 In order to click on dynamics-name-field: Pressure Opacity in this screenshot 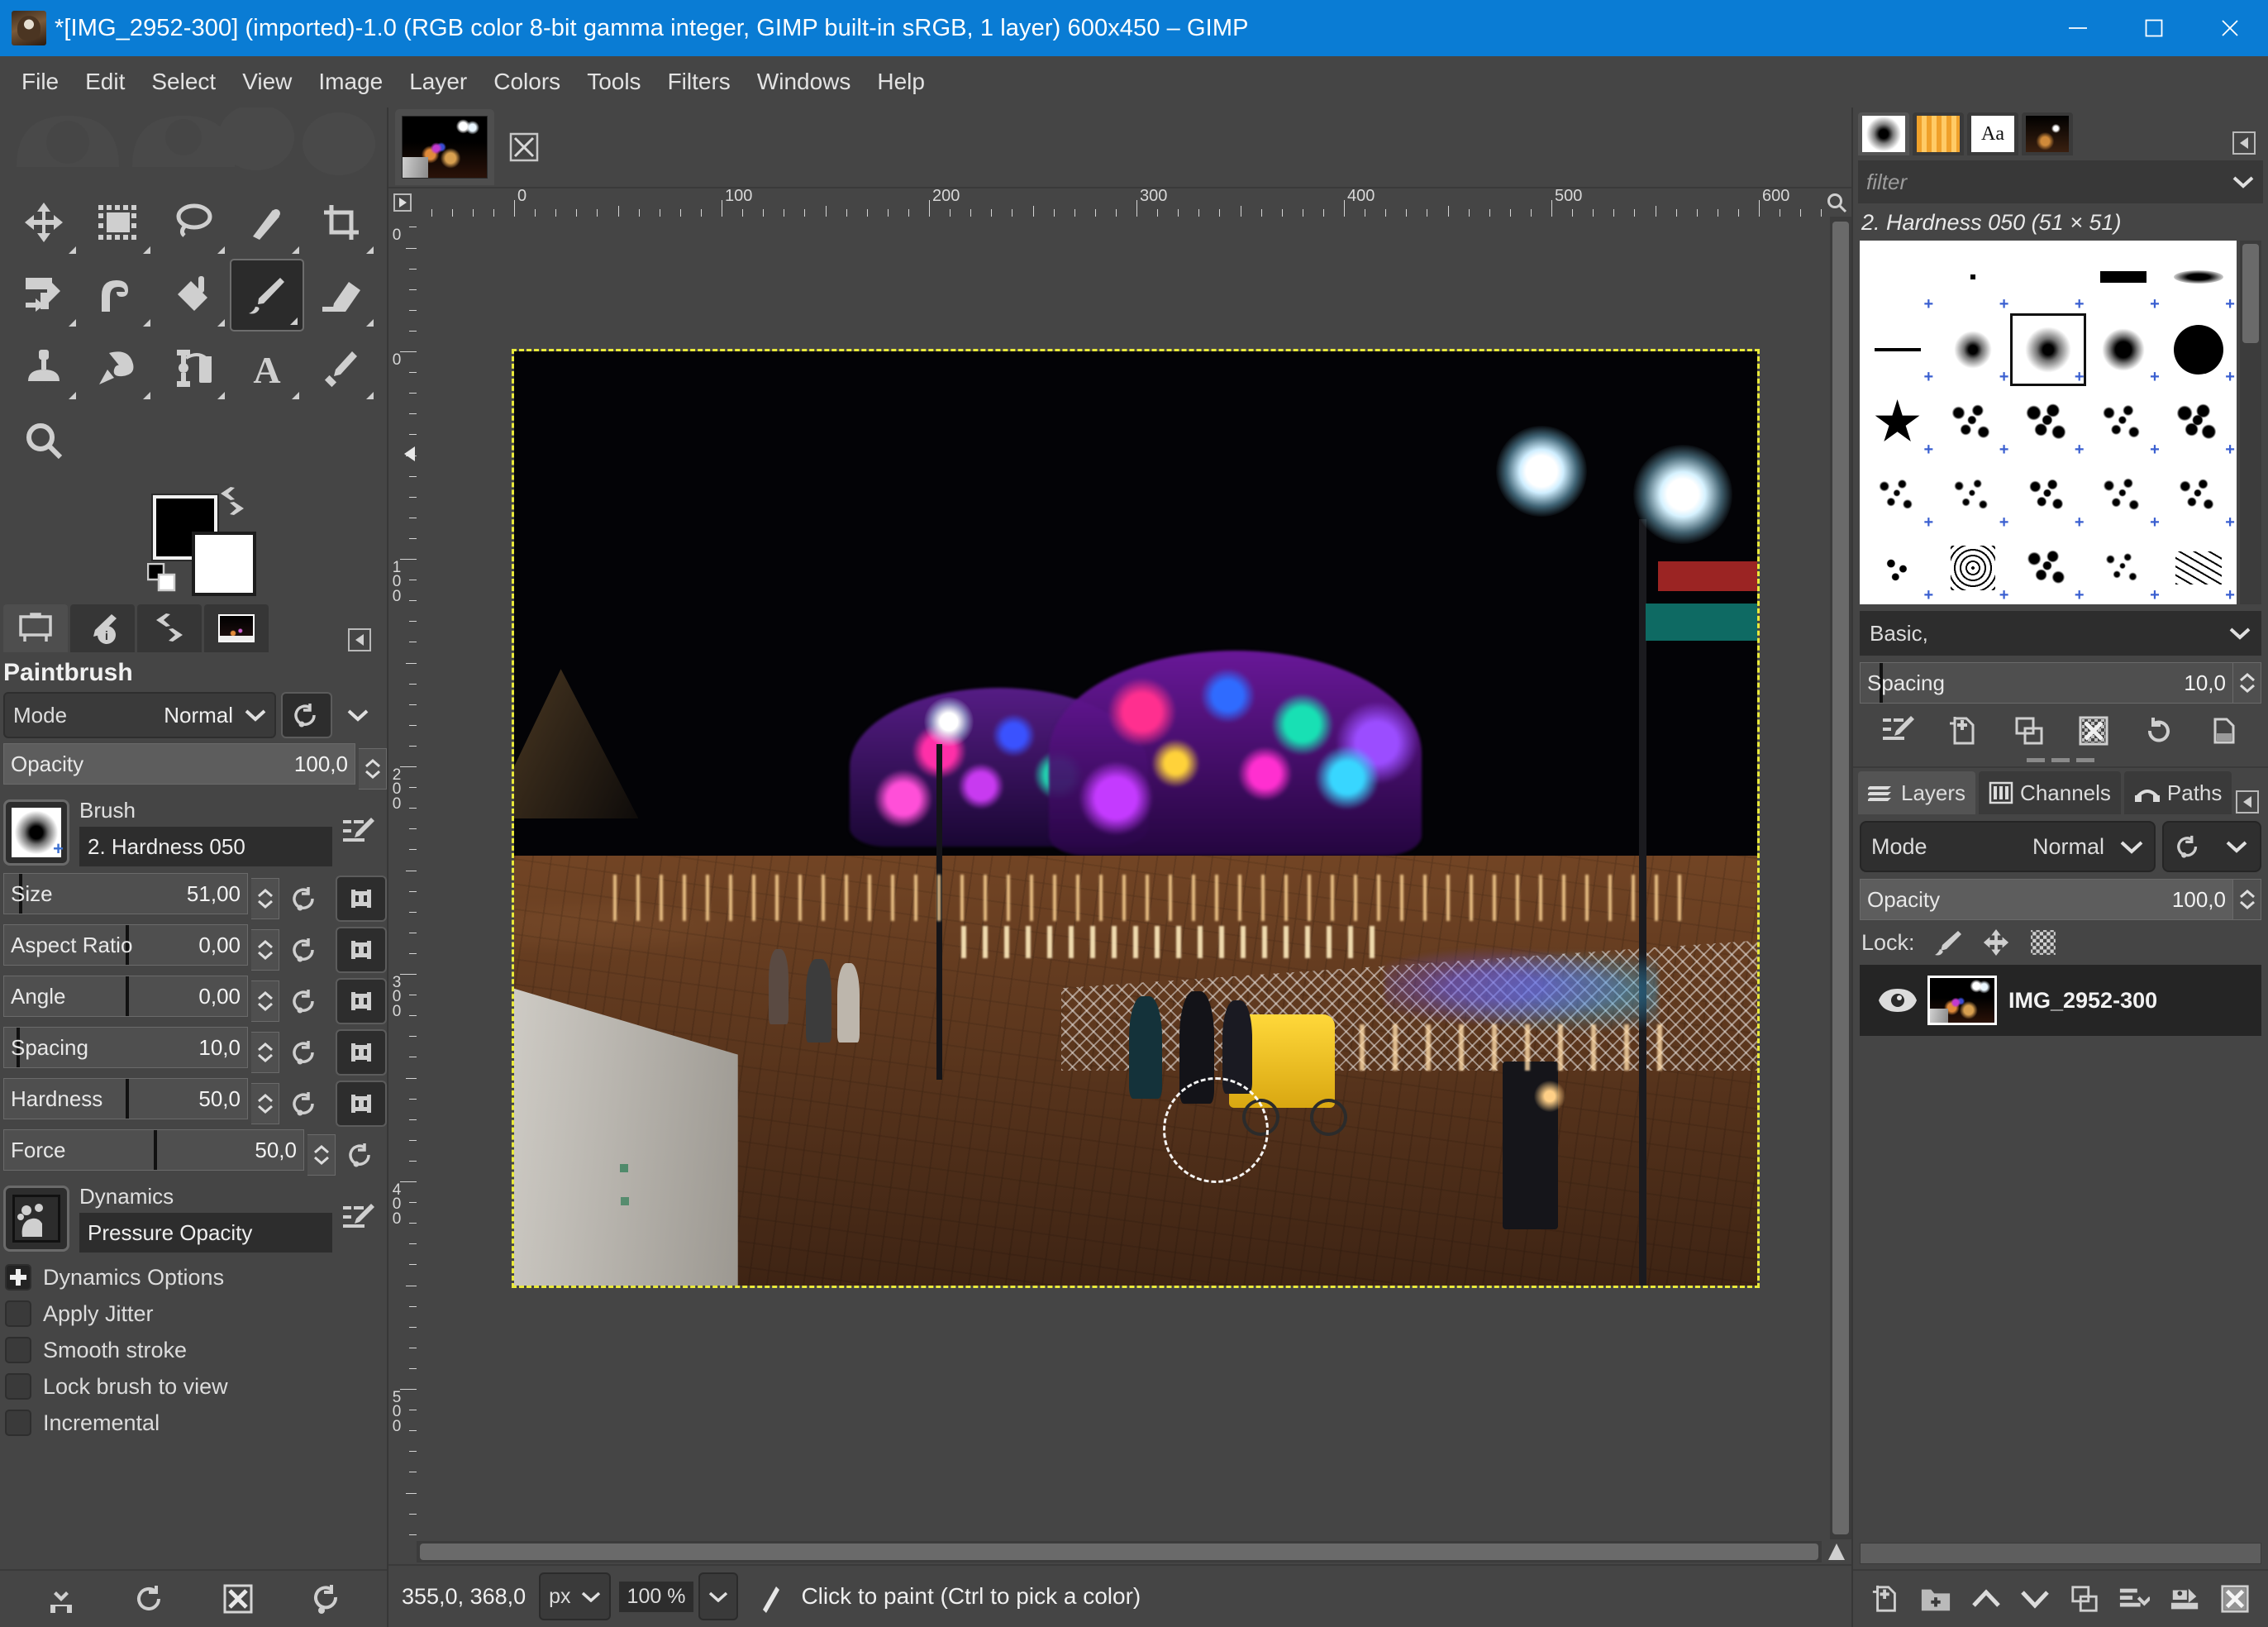, I will do `click(206, 1232)`.